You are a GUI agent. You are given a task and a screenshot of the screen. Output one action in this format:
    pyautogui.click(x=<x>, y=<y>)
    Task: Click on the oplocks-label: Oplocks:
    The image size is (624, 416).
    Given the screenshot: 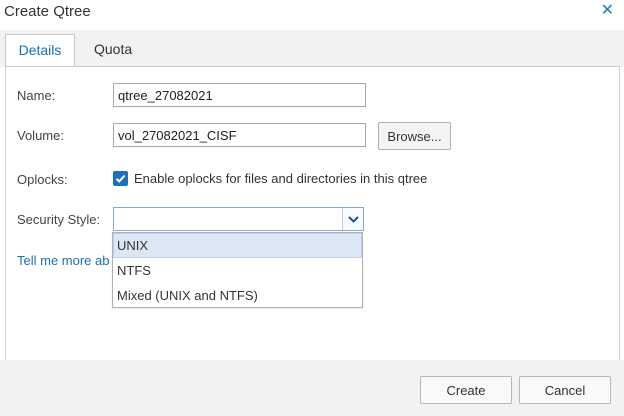 What is the action you would take?
    pyautogui.click(x=42, y=179)
    